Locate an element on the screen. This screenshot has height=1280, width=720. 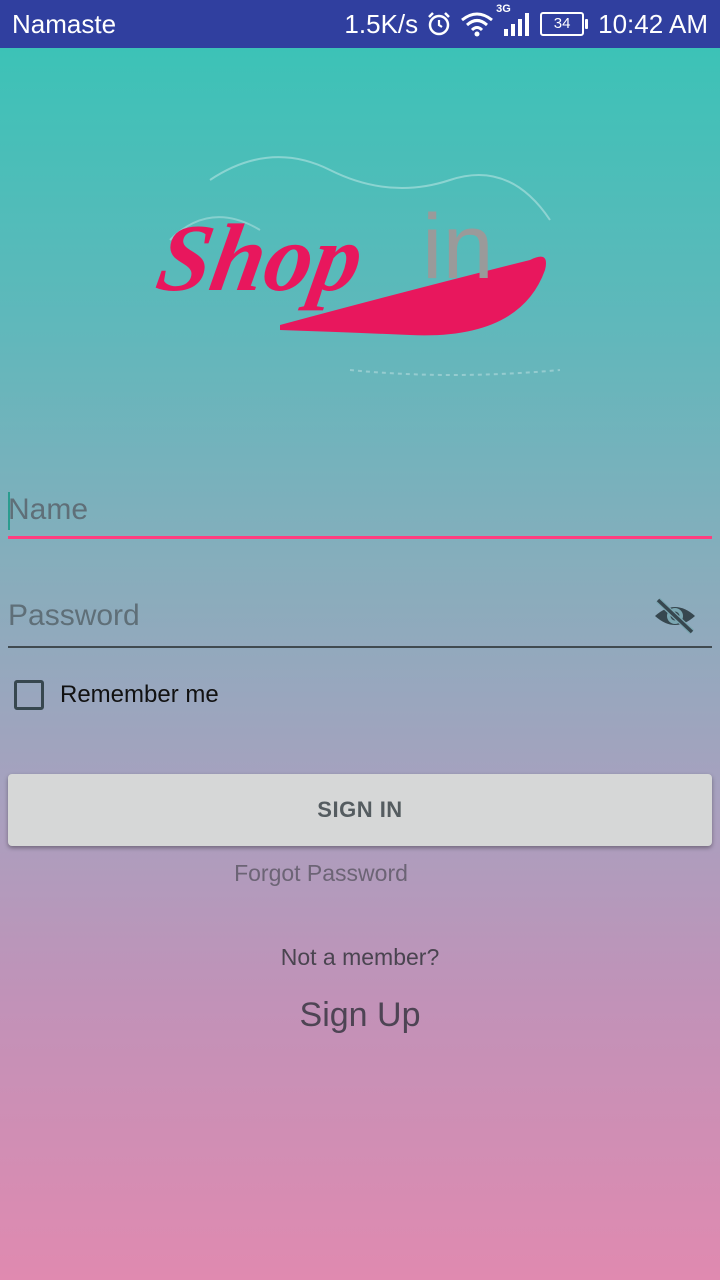
remember-me-row: Remember me is located at coordinates (116, 695).